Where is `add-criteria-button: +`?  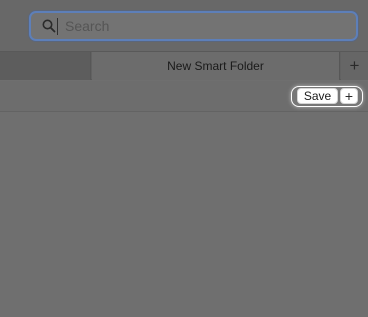
add-criteria-button: + is located at coordinates (349, 96).